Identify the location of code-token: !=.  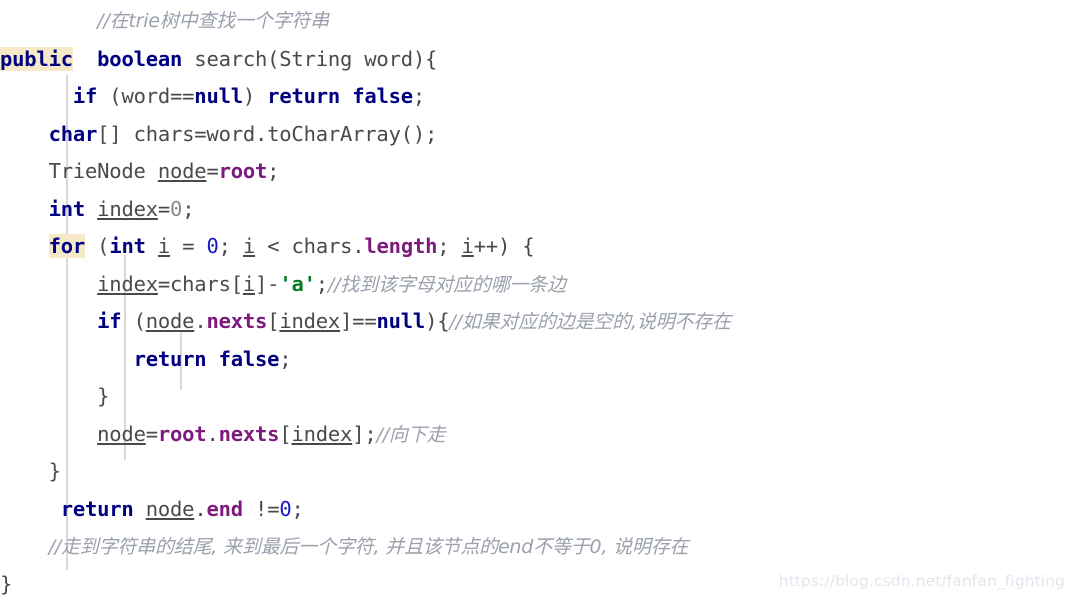
(261, 509).